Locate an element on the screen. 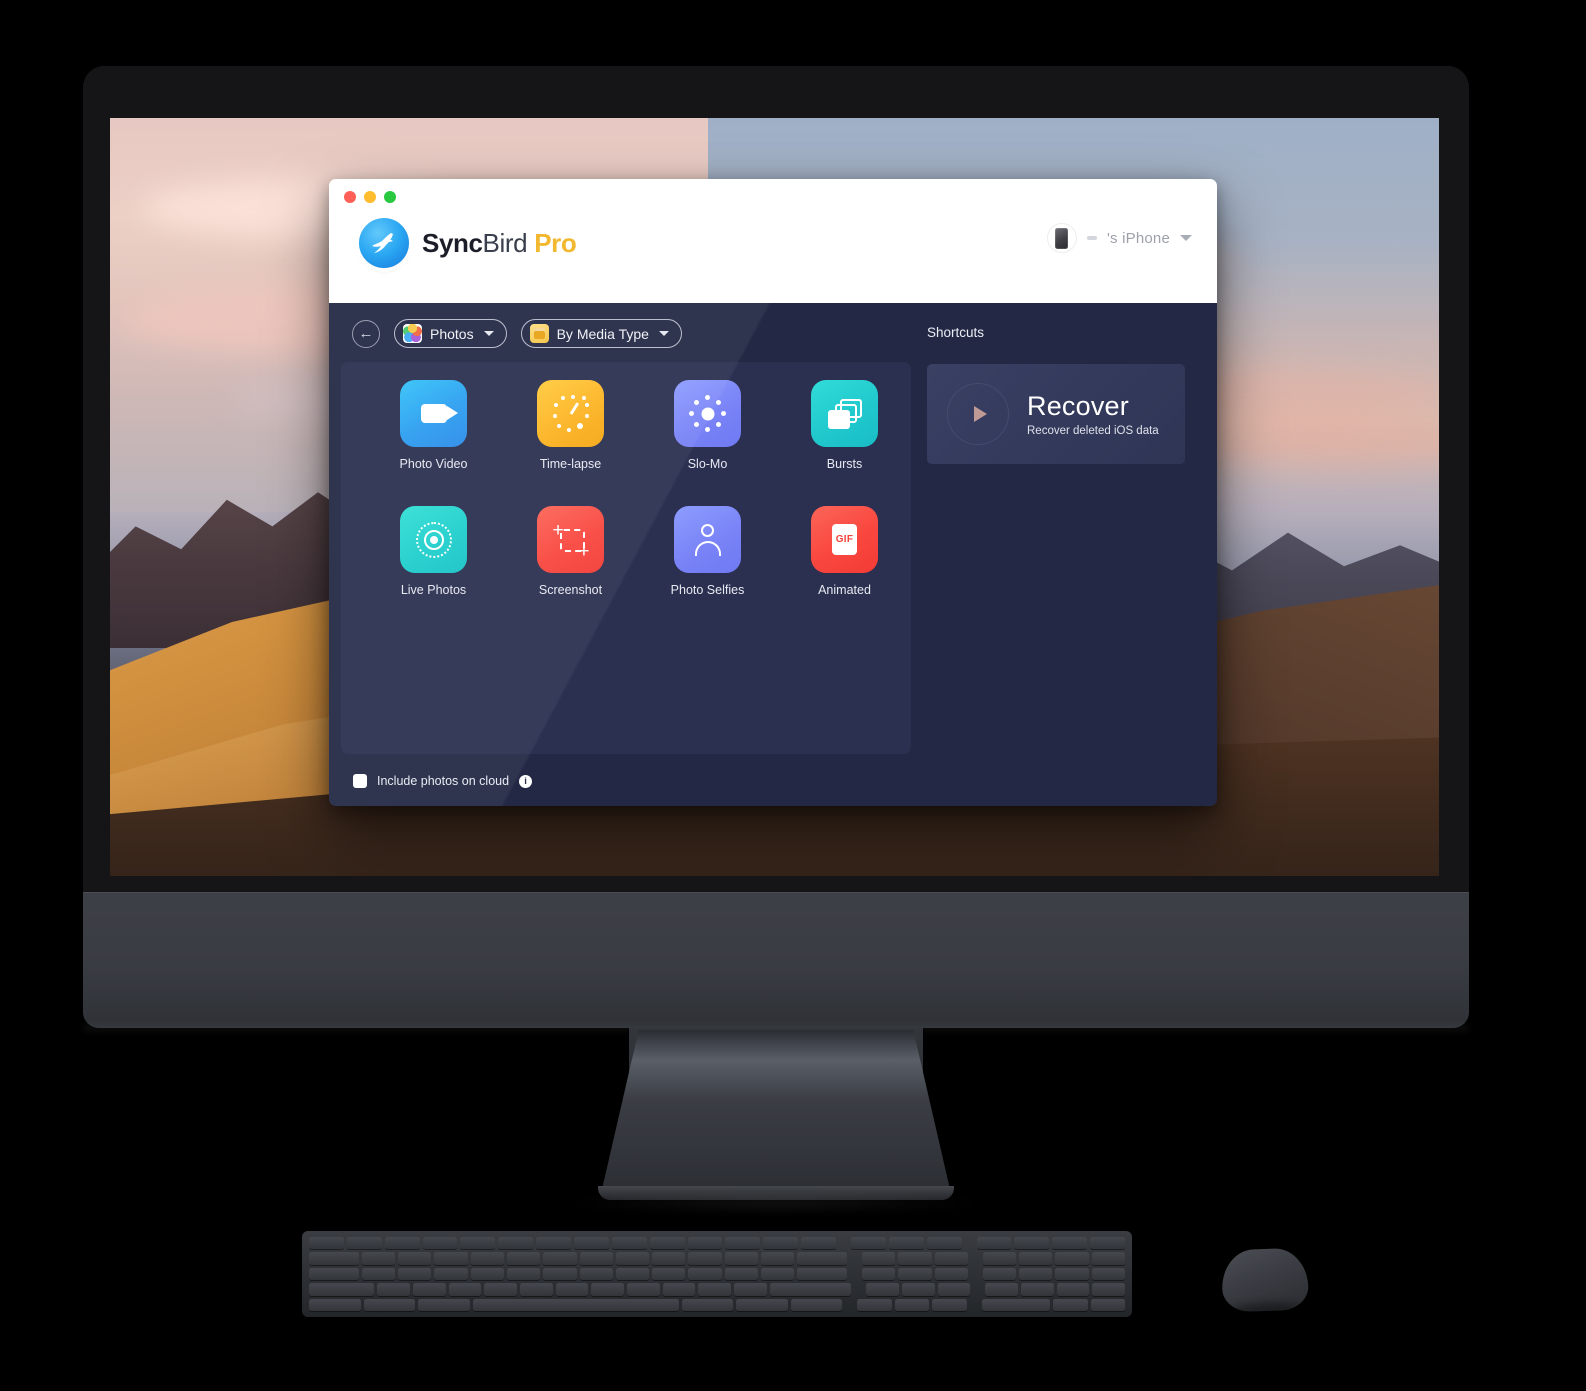 This screenshot has height=1391, width=1586. media-tile-label: Live Photos is located at coordinates (433, 590).